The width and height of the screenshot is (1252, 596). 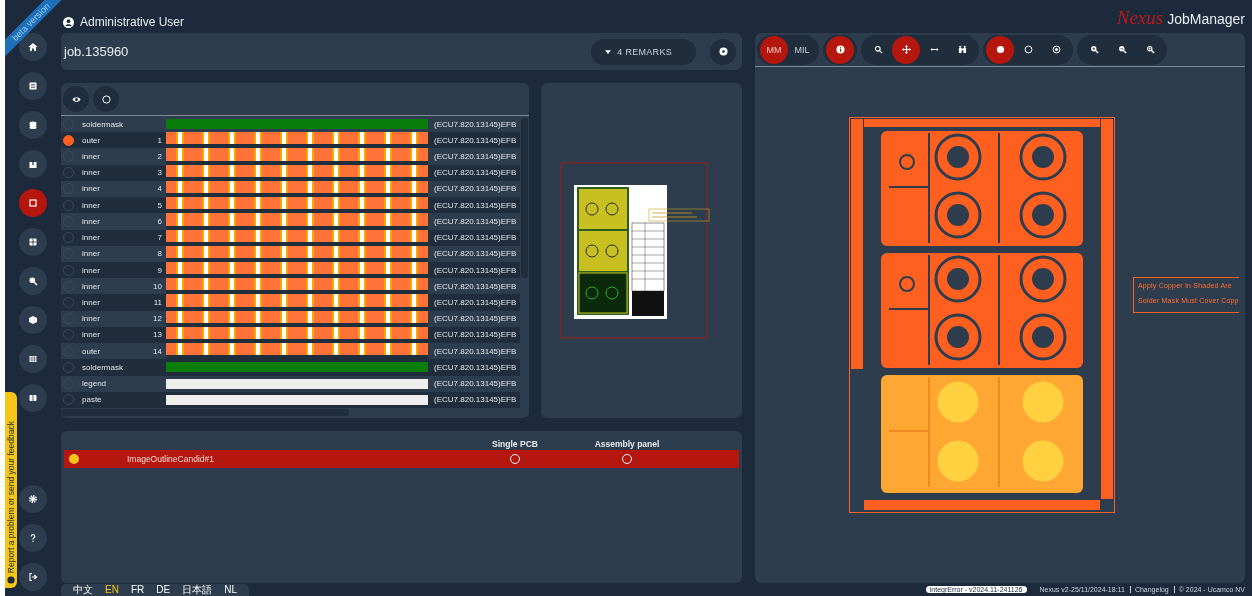 I want to click on list-icon, so click(x=33, y=86).